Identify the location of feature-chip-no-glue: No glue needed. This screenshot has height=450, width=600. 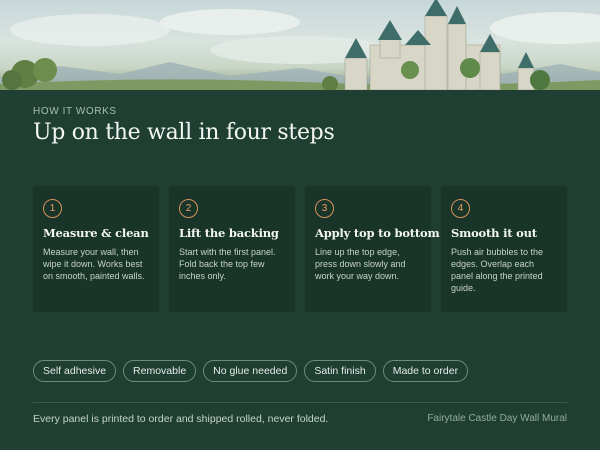
(250, 371).